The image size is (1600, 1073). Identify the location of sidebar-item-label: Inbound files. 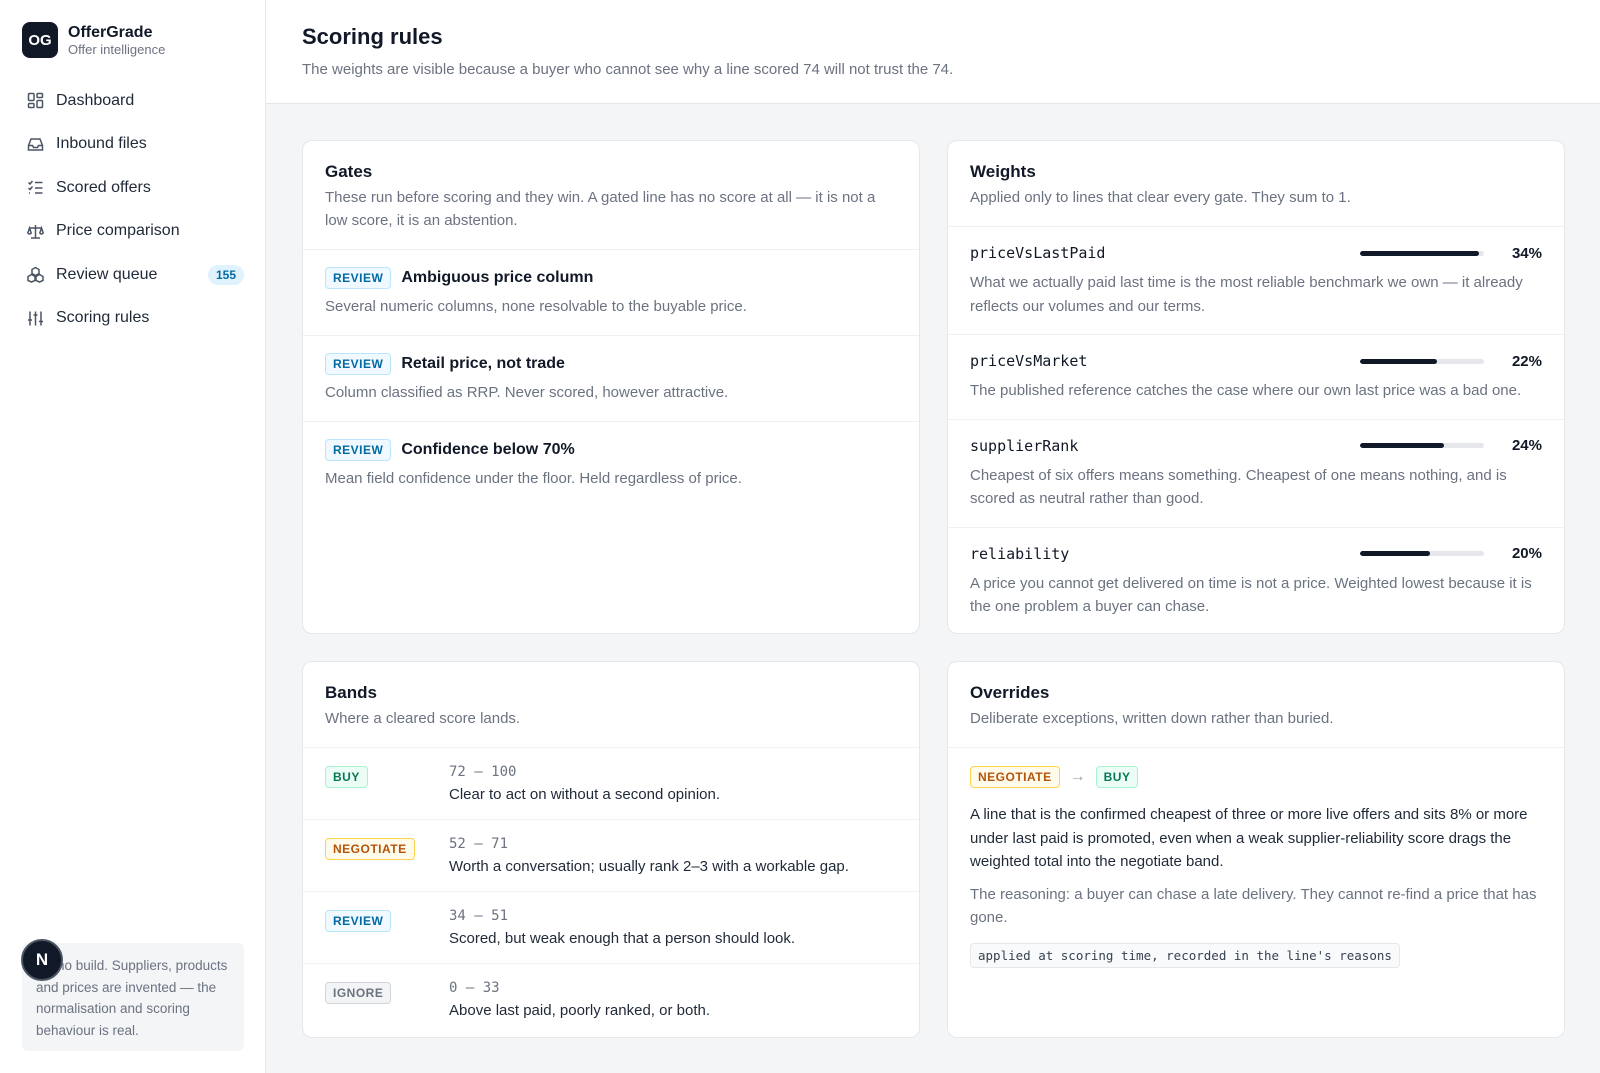
(101, 144).